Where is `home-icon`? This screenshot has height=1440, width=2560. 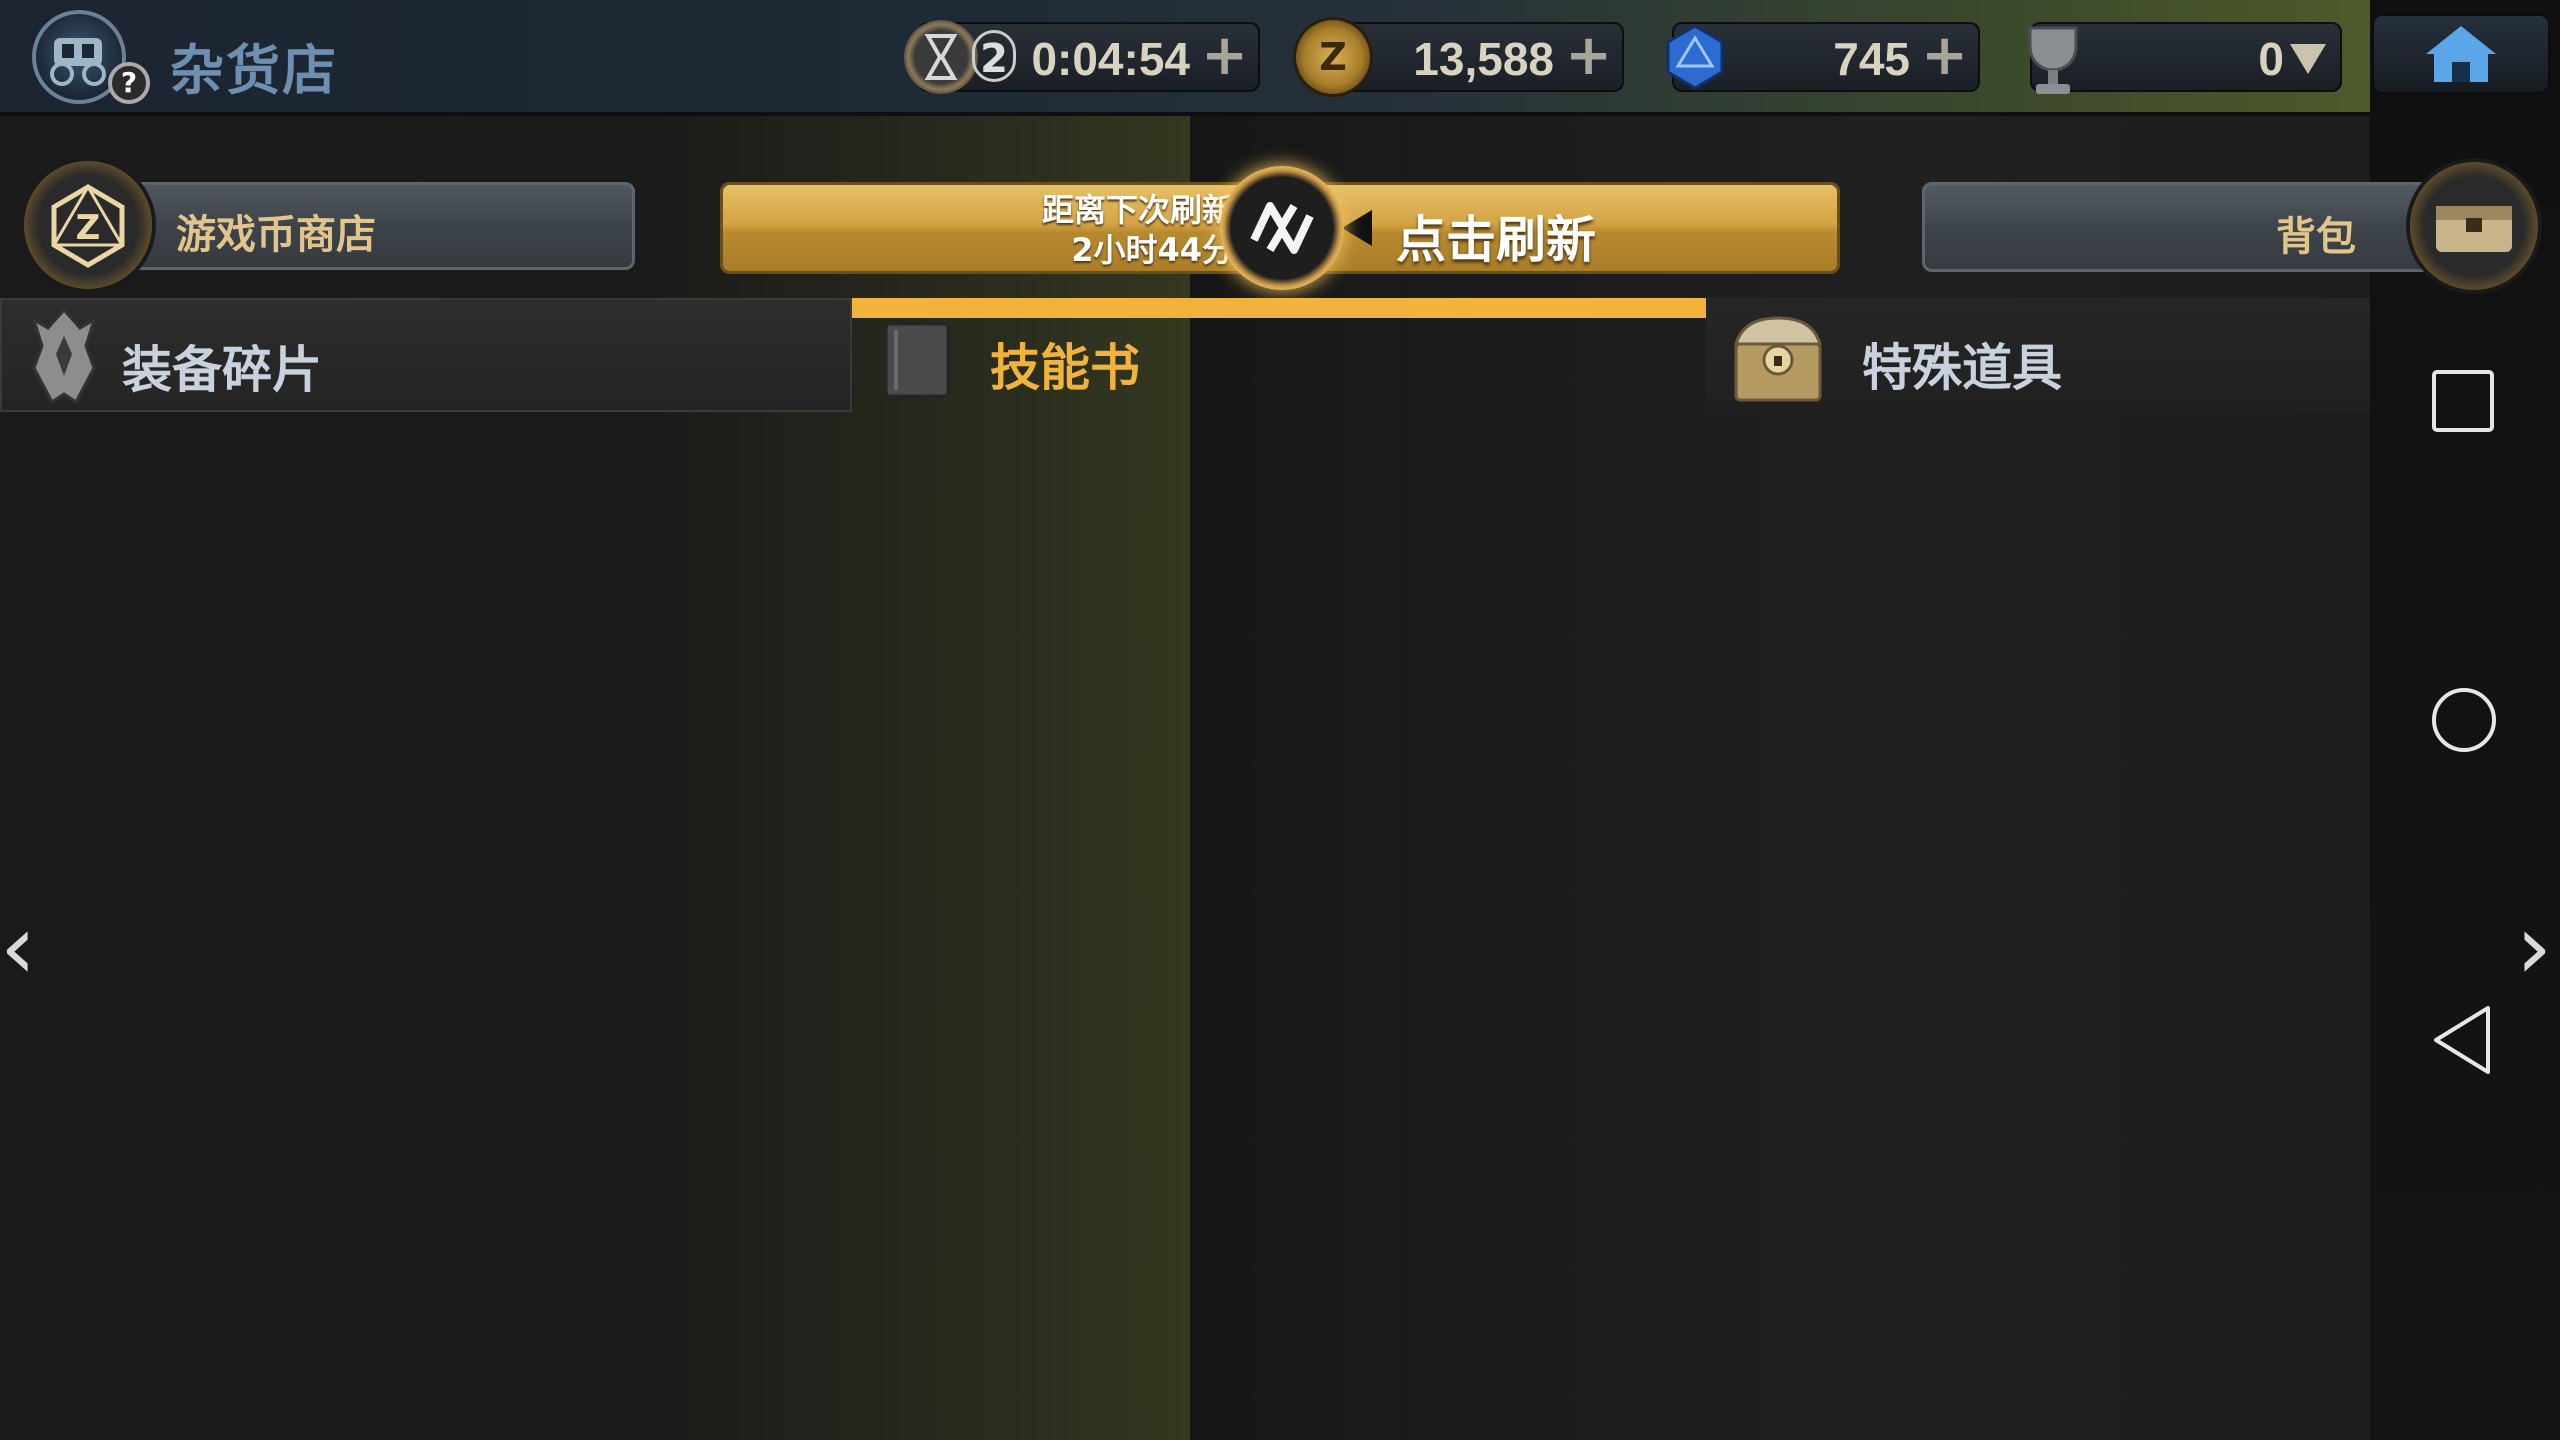 home-icon is located at coordinates (2461, 54).